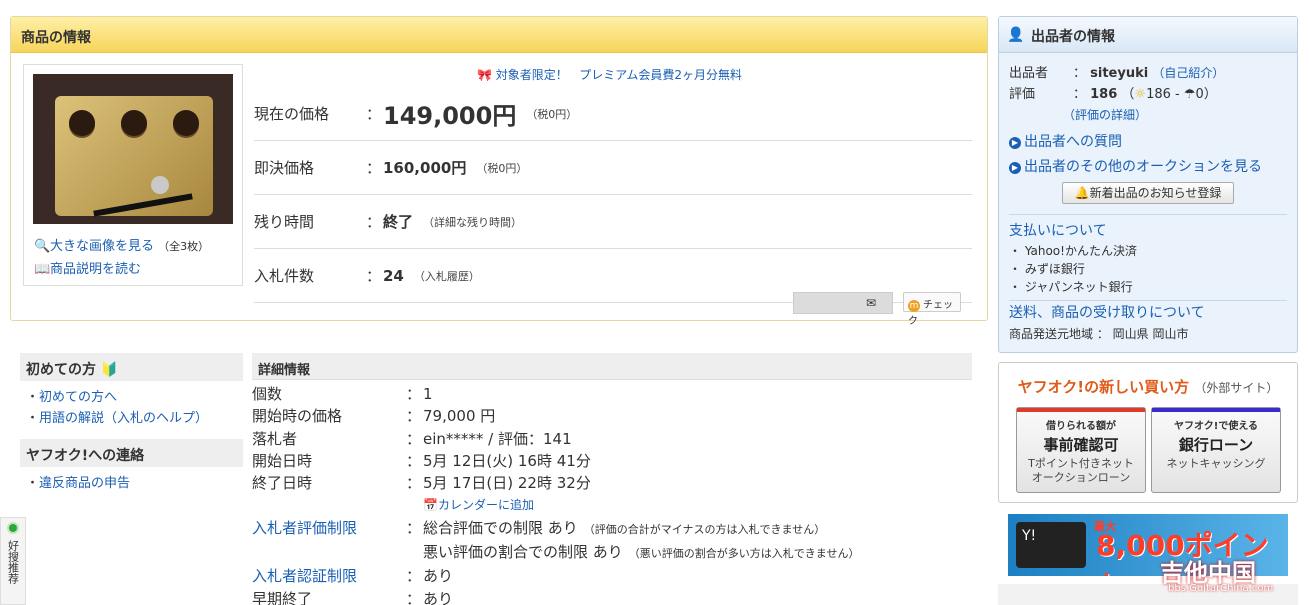 The image size is (1309, 605). What do you see at coordinates (1082, 193) in the screenshot?
I see `bell-icon: 🔔` at bounding box center [1082, 193].